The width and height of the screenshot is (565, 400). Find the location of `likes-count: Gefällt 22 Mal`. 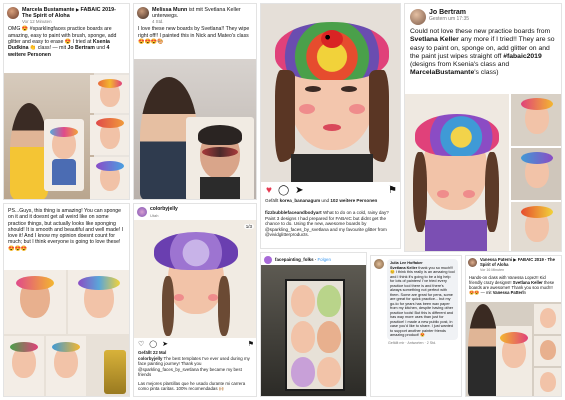

likes-count: Gefällt 22 Mal is located at coordinates (152, 352).